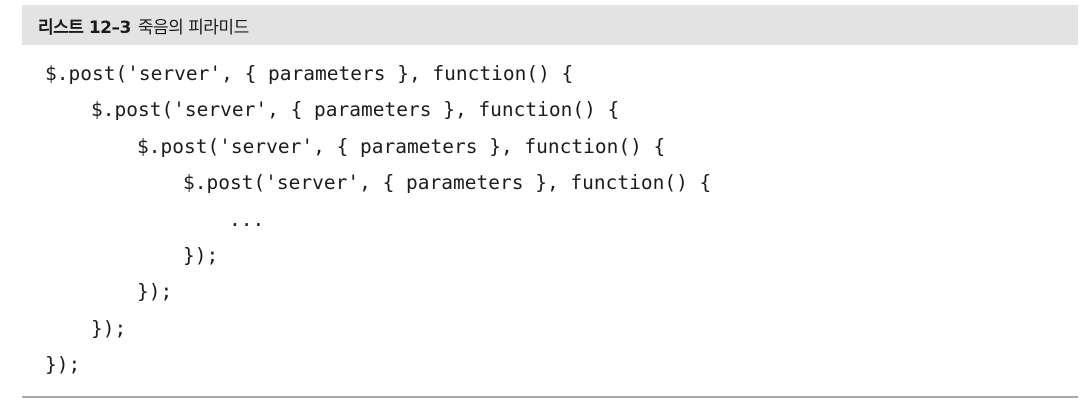 This screenshot has width=1086, height=413. Describe the element at coordinates (550, 397) in the screenshot. I see `bottom-divider` at that location.